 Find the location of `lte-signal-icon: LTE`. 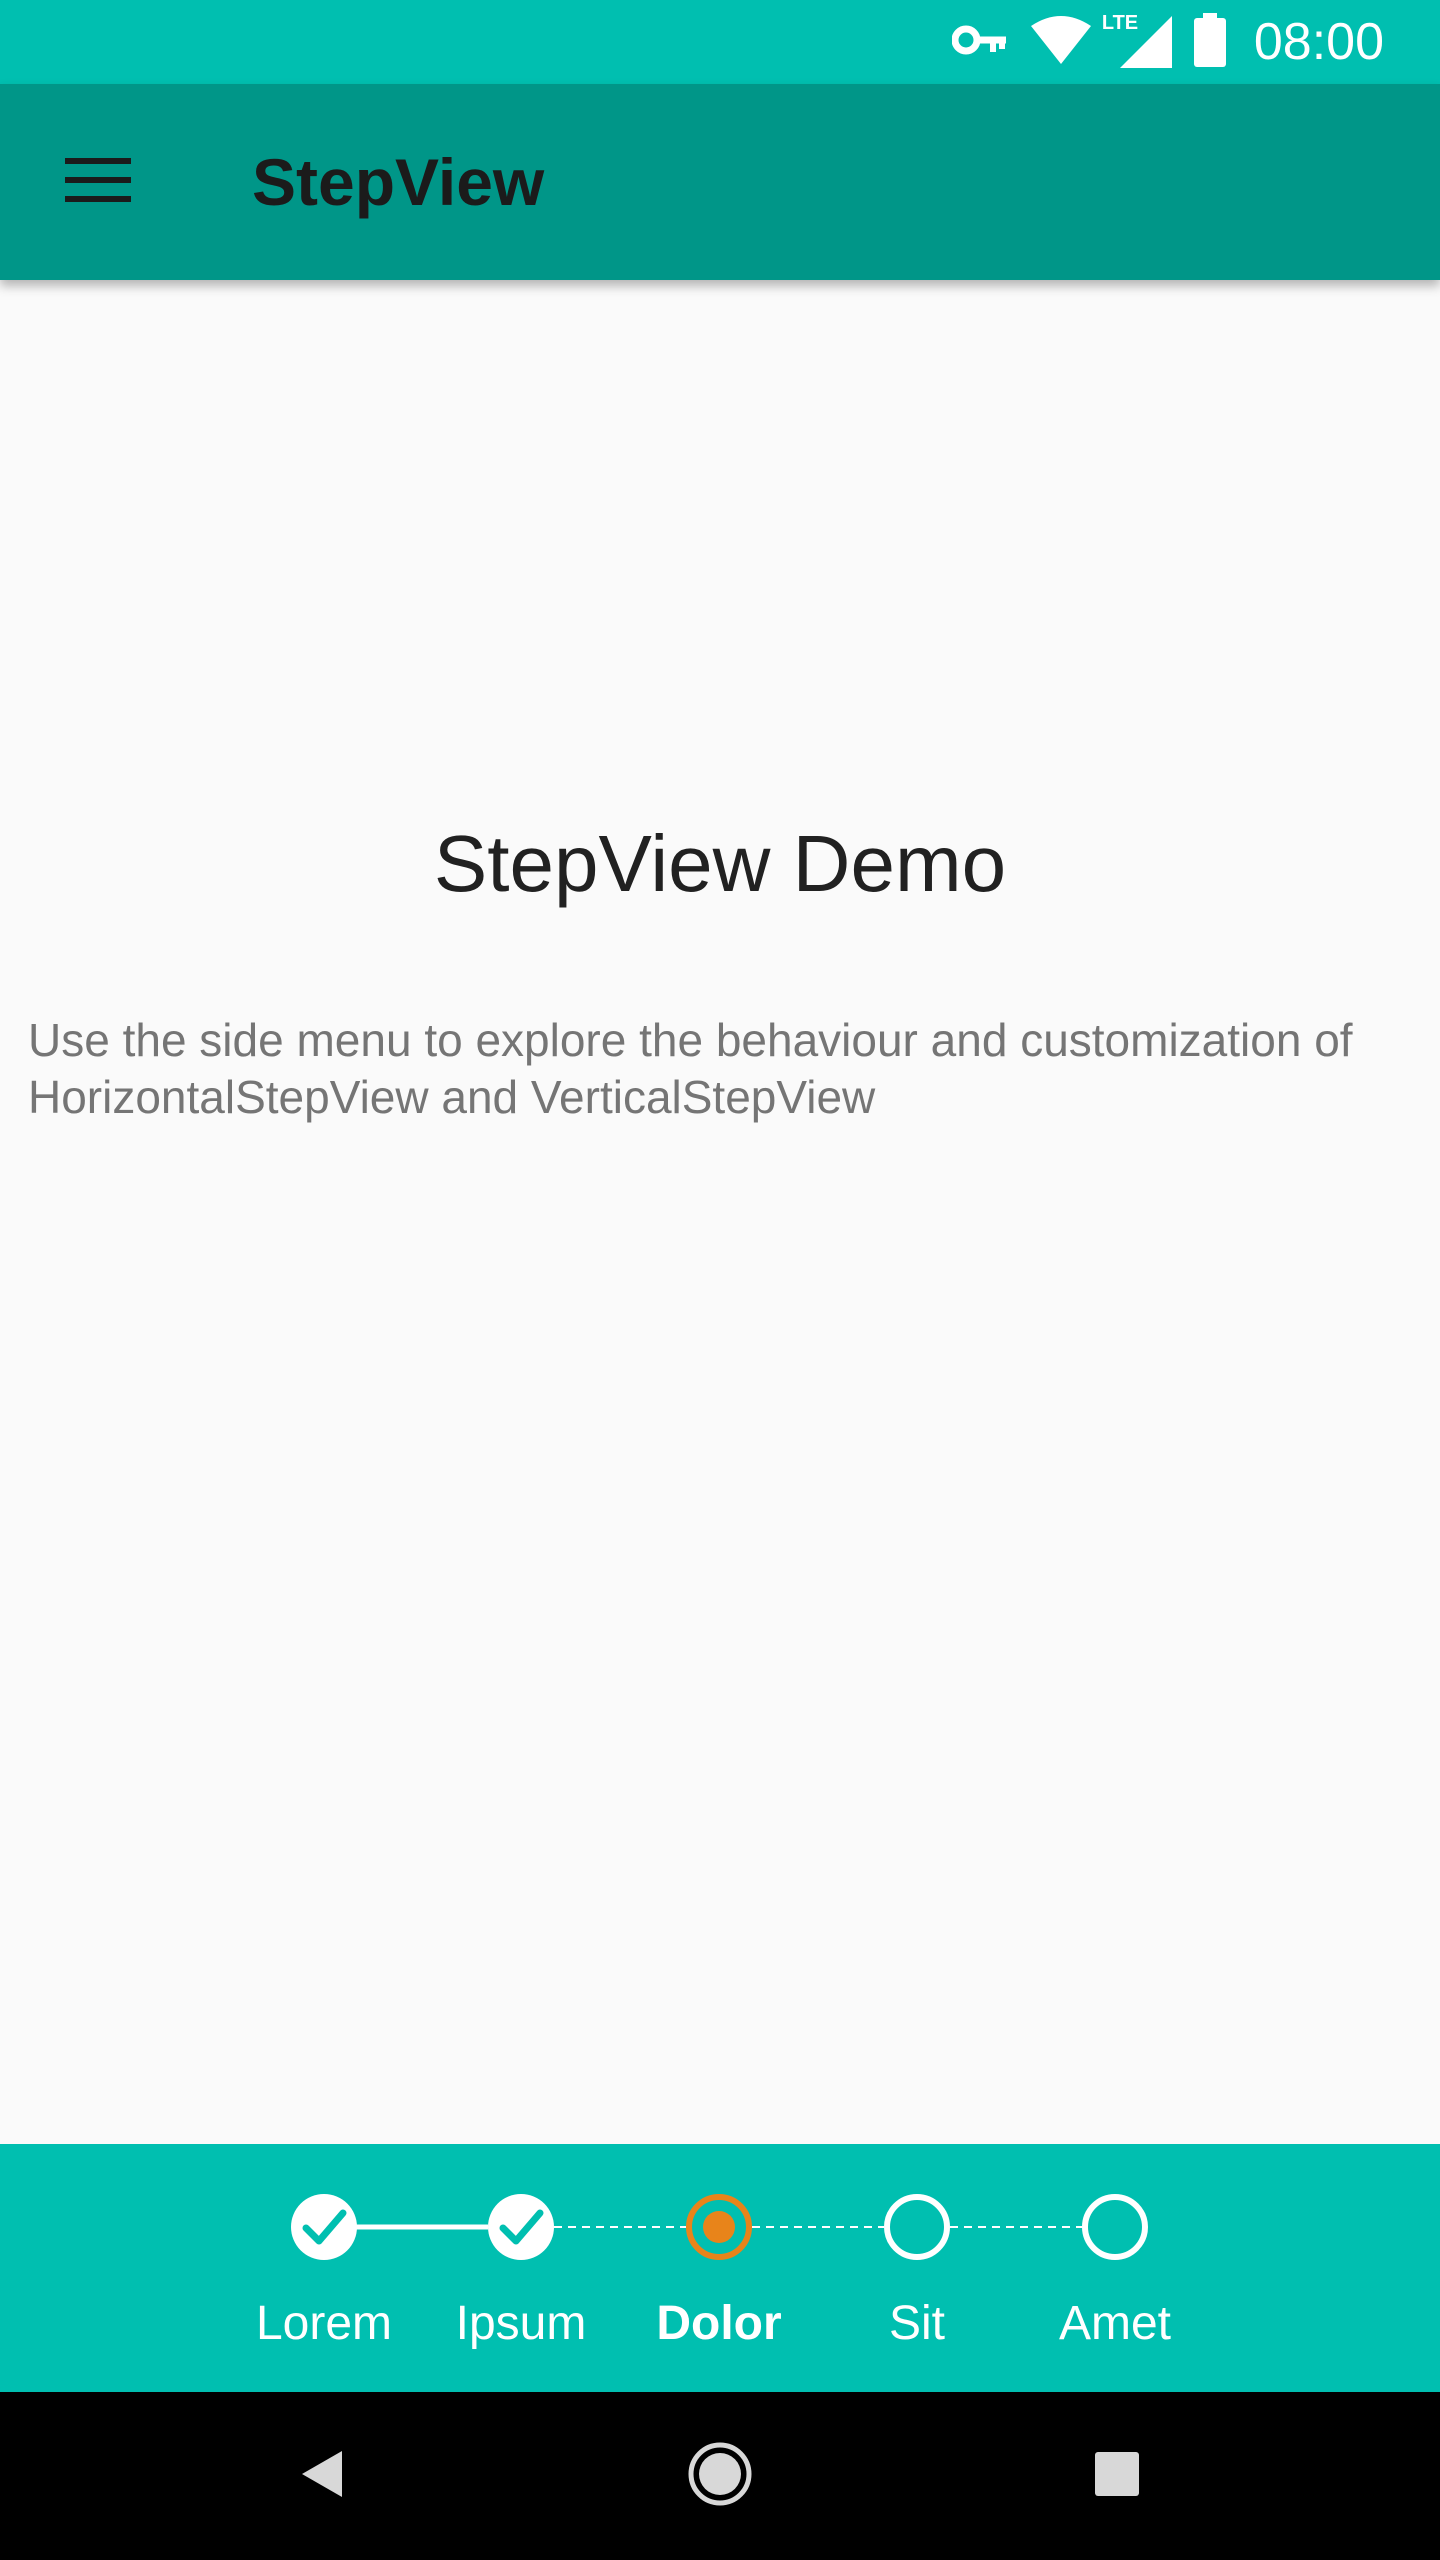

lte-signal-icon: LTE is located at coordinates (1137, 41).